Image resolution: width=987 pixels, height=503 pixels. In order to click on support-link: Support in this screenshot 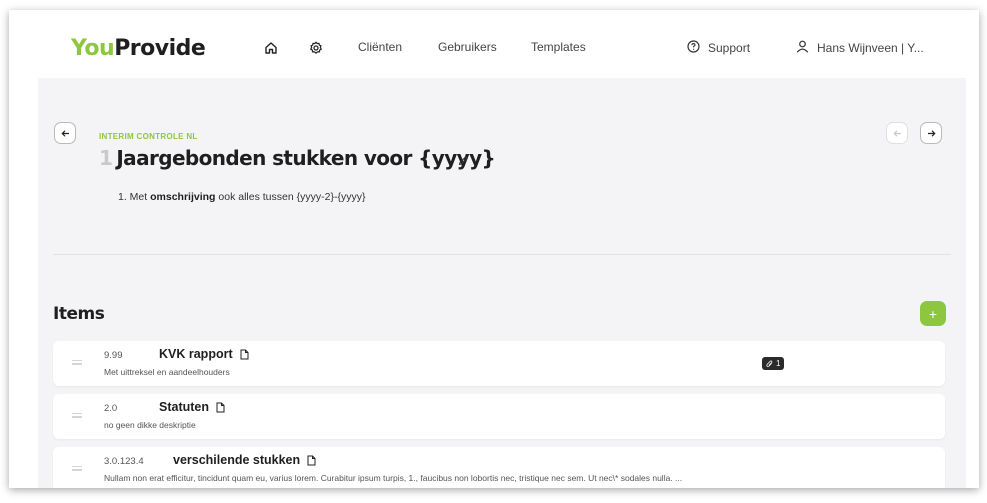, I will do `click(718, 48)`.